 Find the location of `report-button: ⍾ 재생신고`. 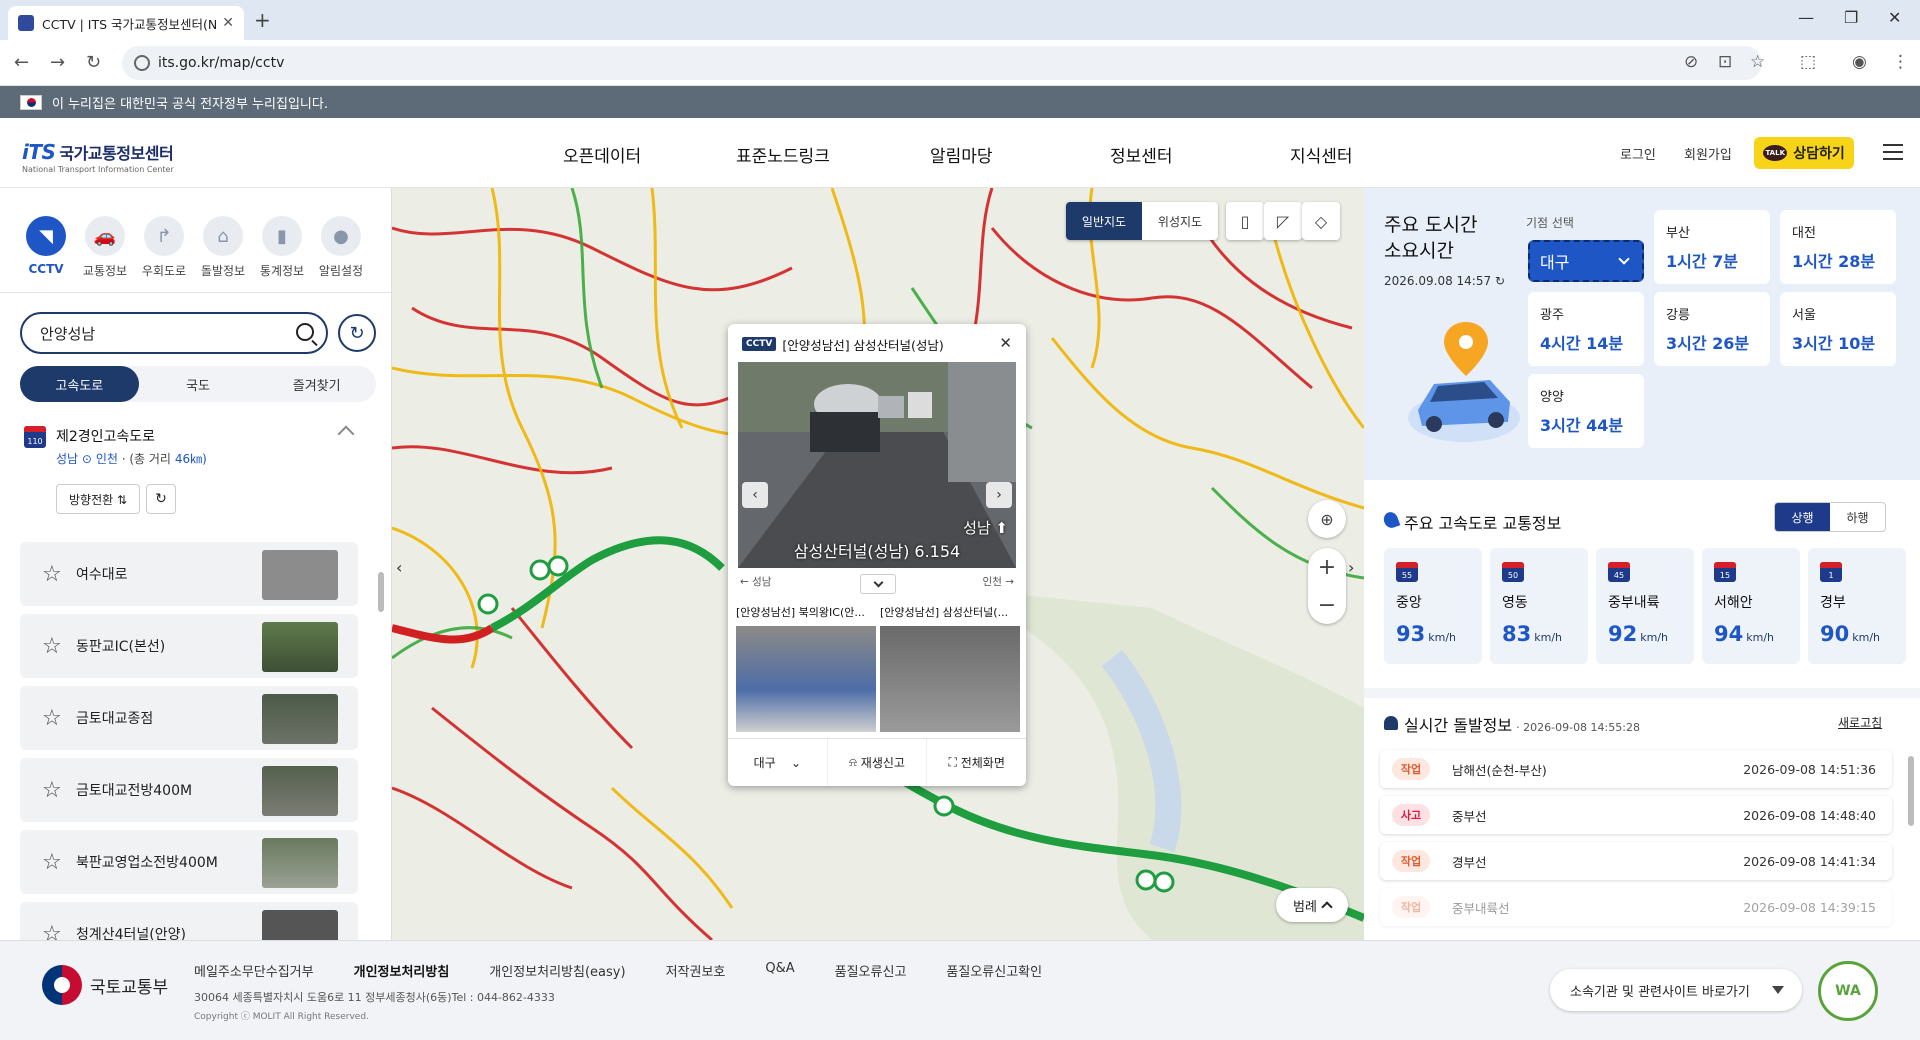

report-button: ⍾ 재생신고 is located at coordinates (878, 762).